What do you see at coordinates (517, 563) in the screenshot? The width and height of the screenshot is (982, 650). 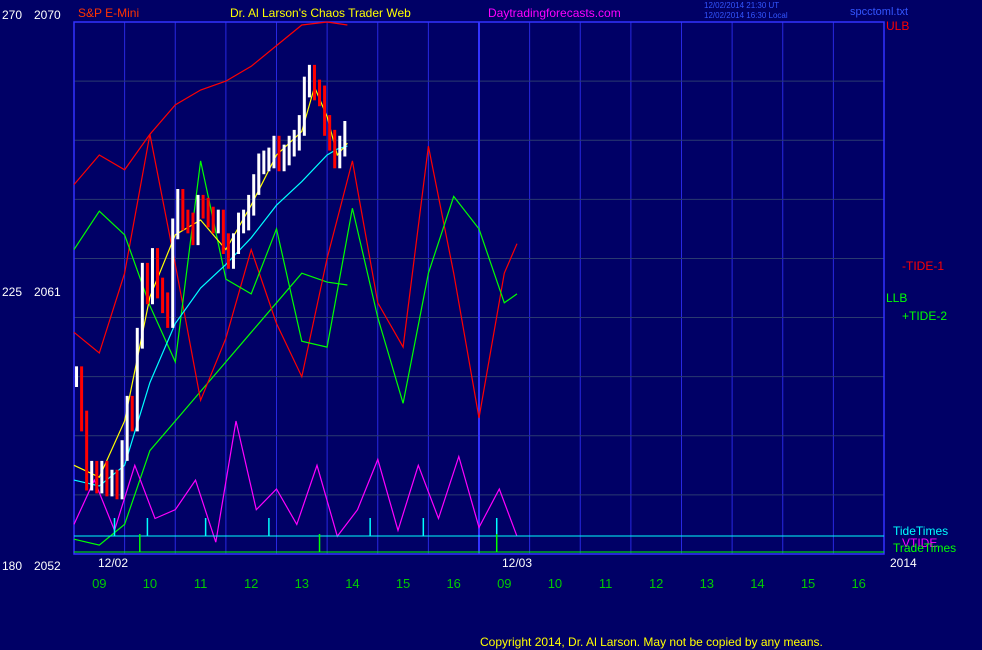 I see `date-label-1203: 12/03` at bounding box center [517, 563].